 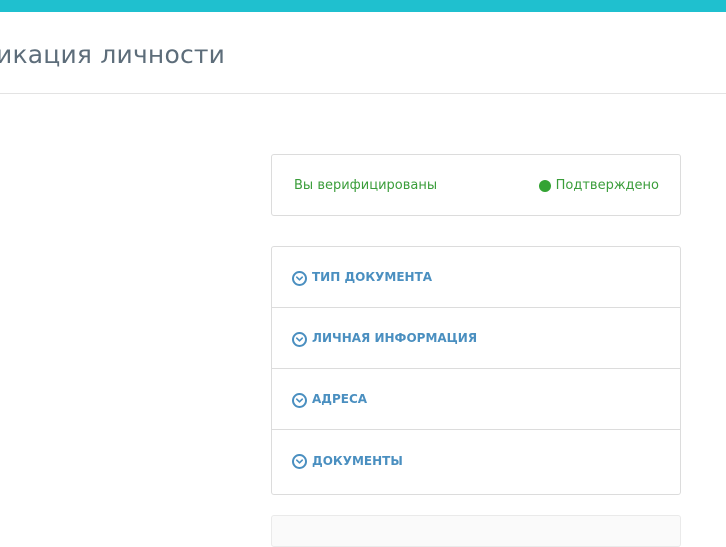 What do you see at coordinates (372, 277) in the screenshot?
I see `accordion-item-label: ТИП ДОКУМЕНТА` at bounding box center [372, 277].